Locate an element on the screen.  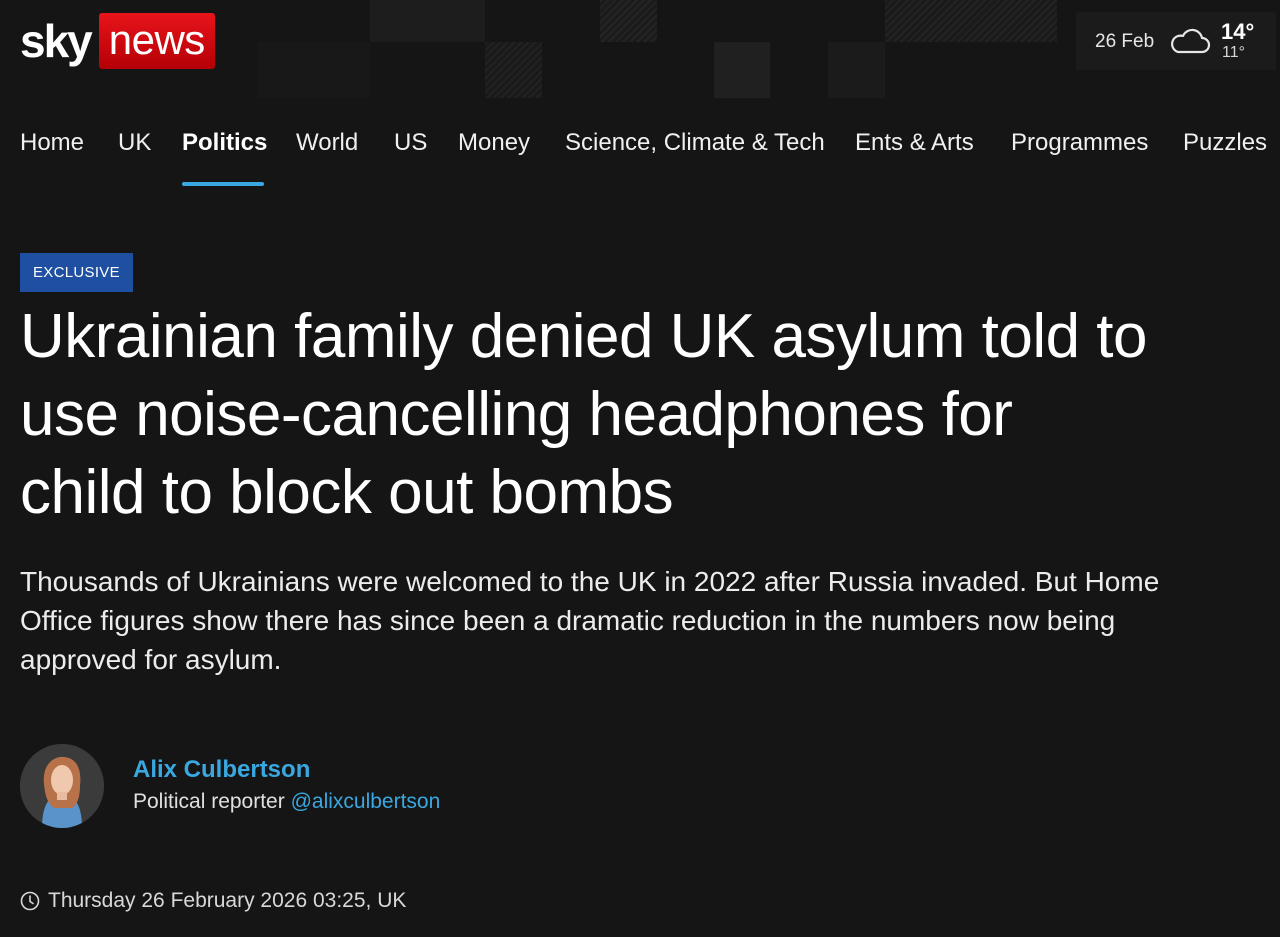
headline-line: child to block out bombs is located at coordinates (347, 492).